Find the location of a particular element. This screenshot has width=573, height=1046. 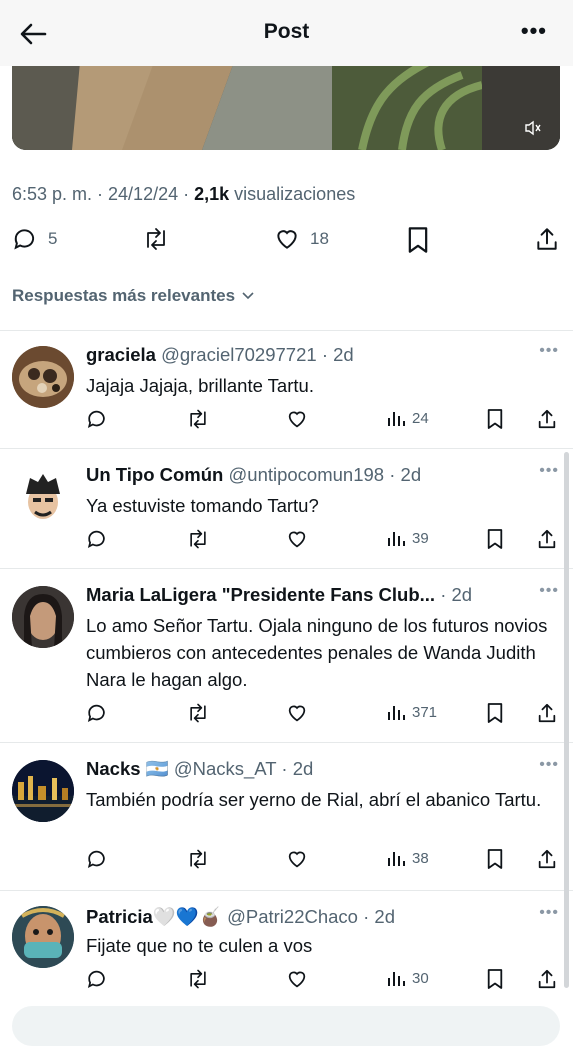

reply-button: 5 is located at coordinates (34, 239).